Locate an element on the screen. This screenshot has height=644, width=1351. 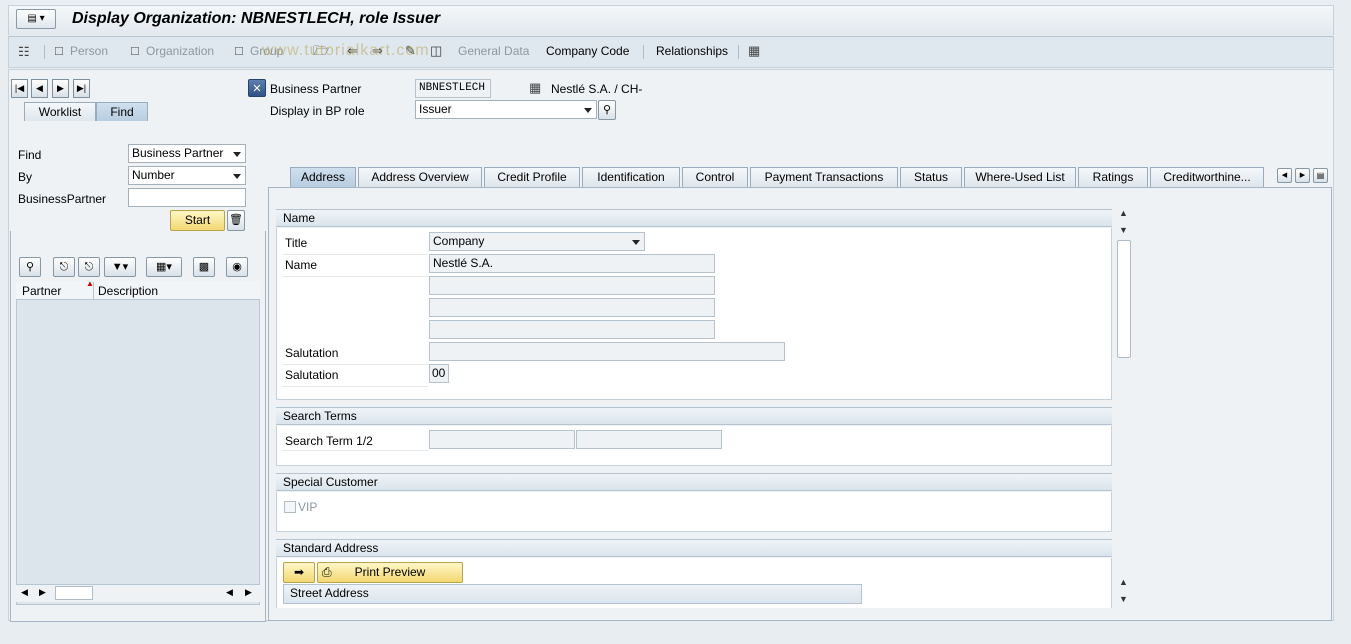
street-address-header is located at coordinates (572, 594).